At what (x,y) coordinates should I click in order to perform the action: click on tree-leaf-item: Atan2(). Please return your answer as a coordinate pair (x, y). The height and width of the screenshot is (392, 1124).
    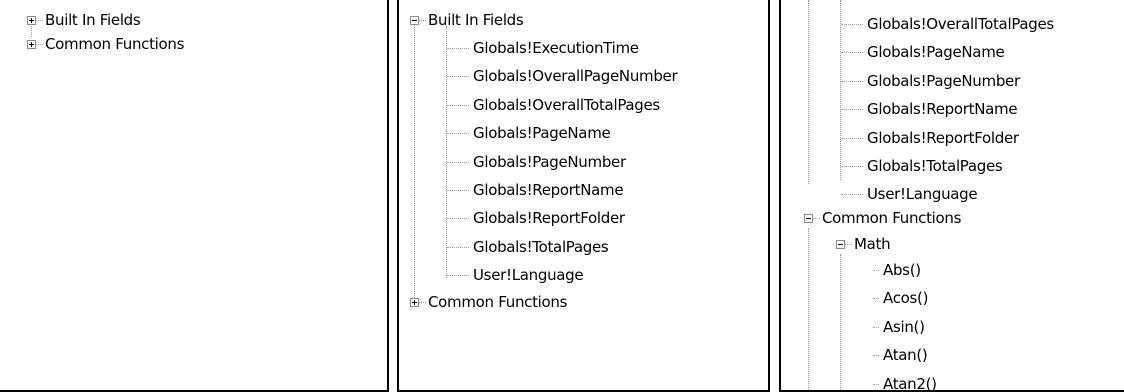
    Looking at the image, I should click on (903, 382).